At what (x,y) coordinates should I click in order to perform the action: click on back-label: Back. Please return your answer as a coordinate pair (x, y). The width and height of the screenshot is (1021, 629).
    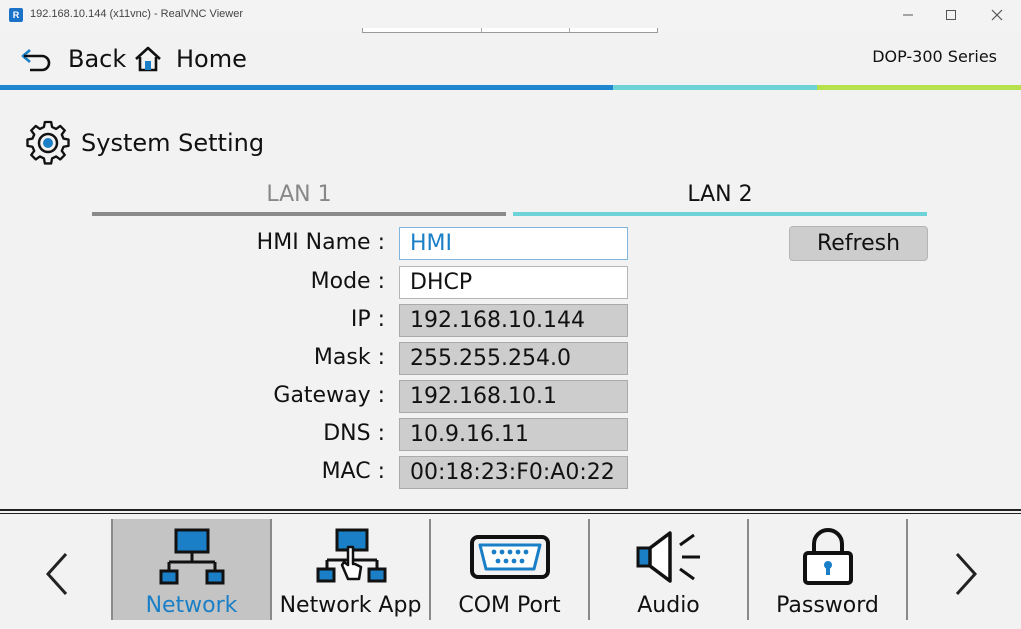
    Looking at the image, I should click on (97, 59).